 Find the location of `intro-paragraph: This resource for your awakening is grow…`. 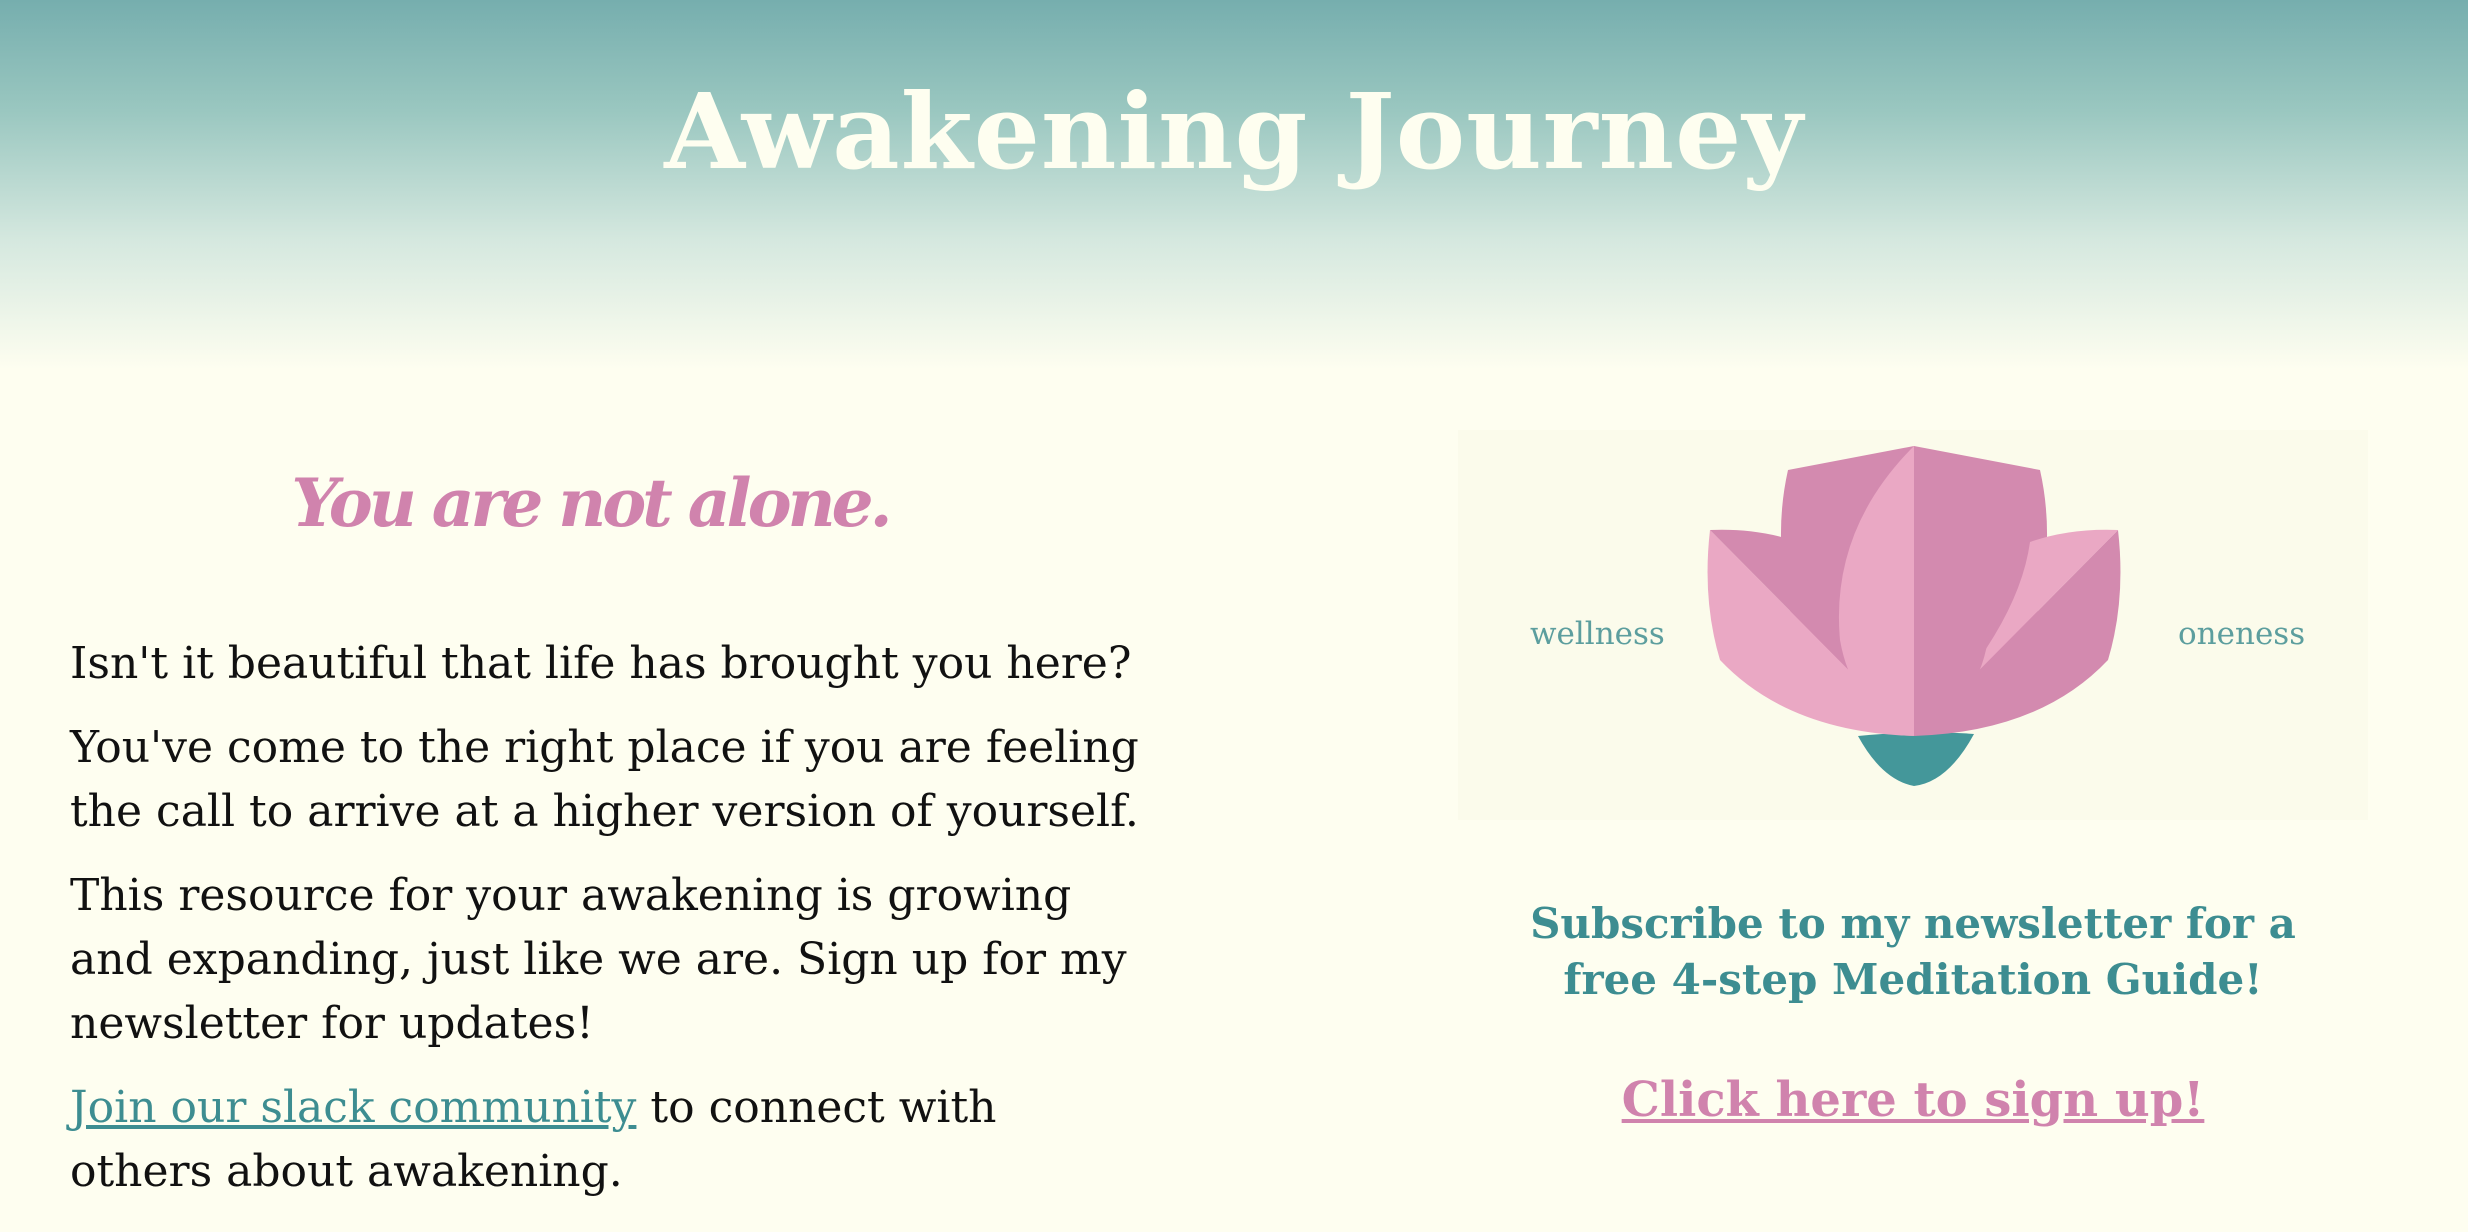

intro-paragraph: This resource for your awakening is grow… is located at coordinates (598, 959).